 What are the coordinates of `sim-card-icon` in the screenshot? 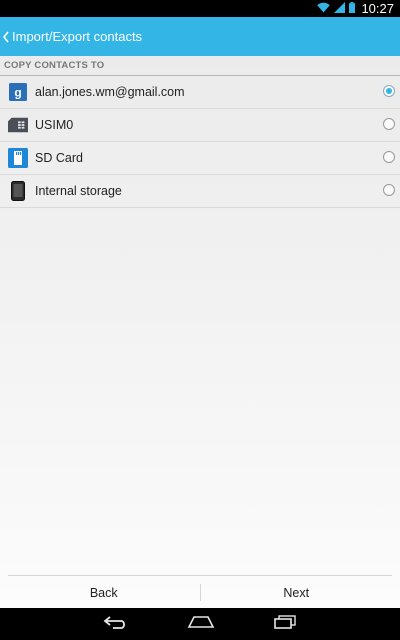 It's located at (18, 125).